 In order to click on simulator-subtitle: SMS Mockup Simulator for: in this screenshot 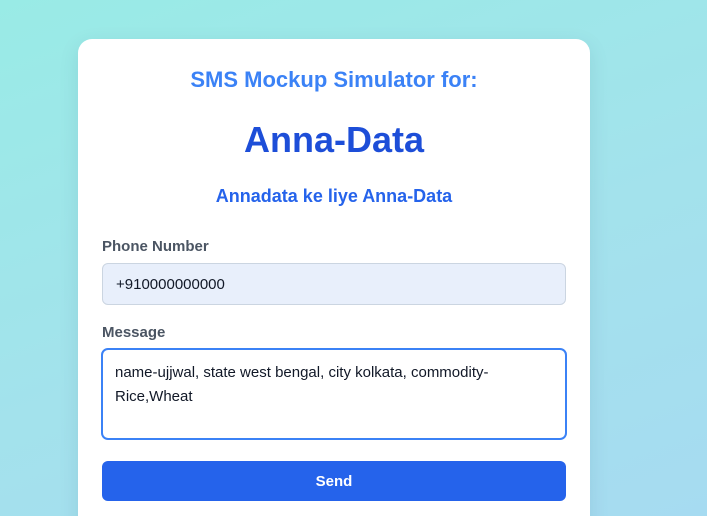, I will do `click(334, 79)`.